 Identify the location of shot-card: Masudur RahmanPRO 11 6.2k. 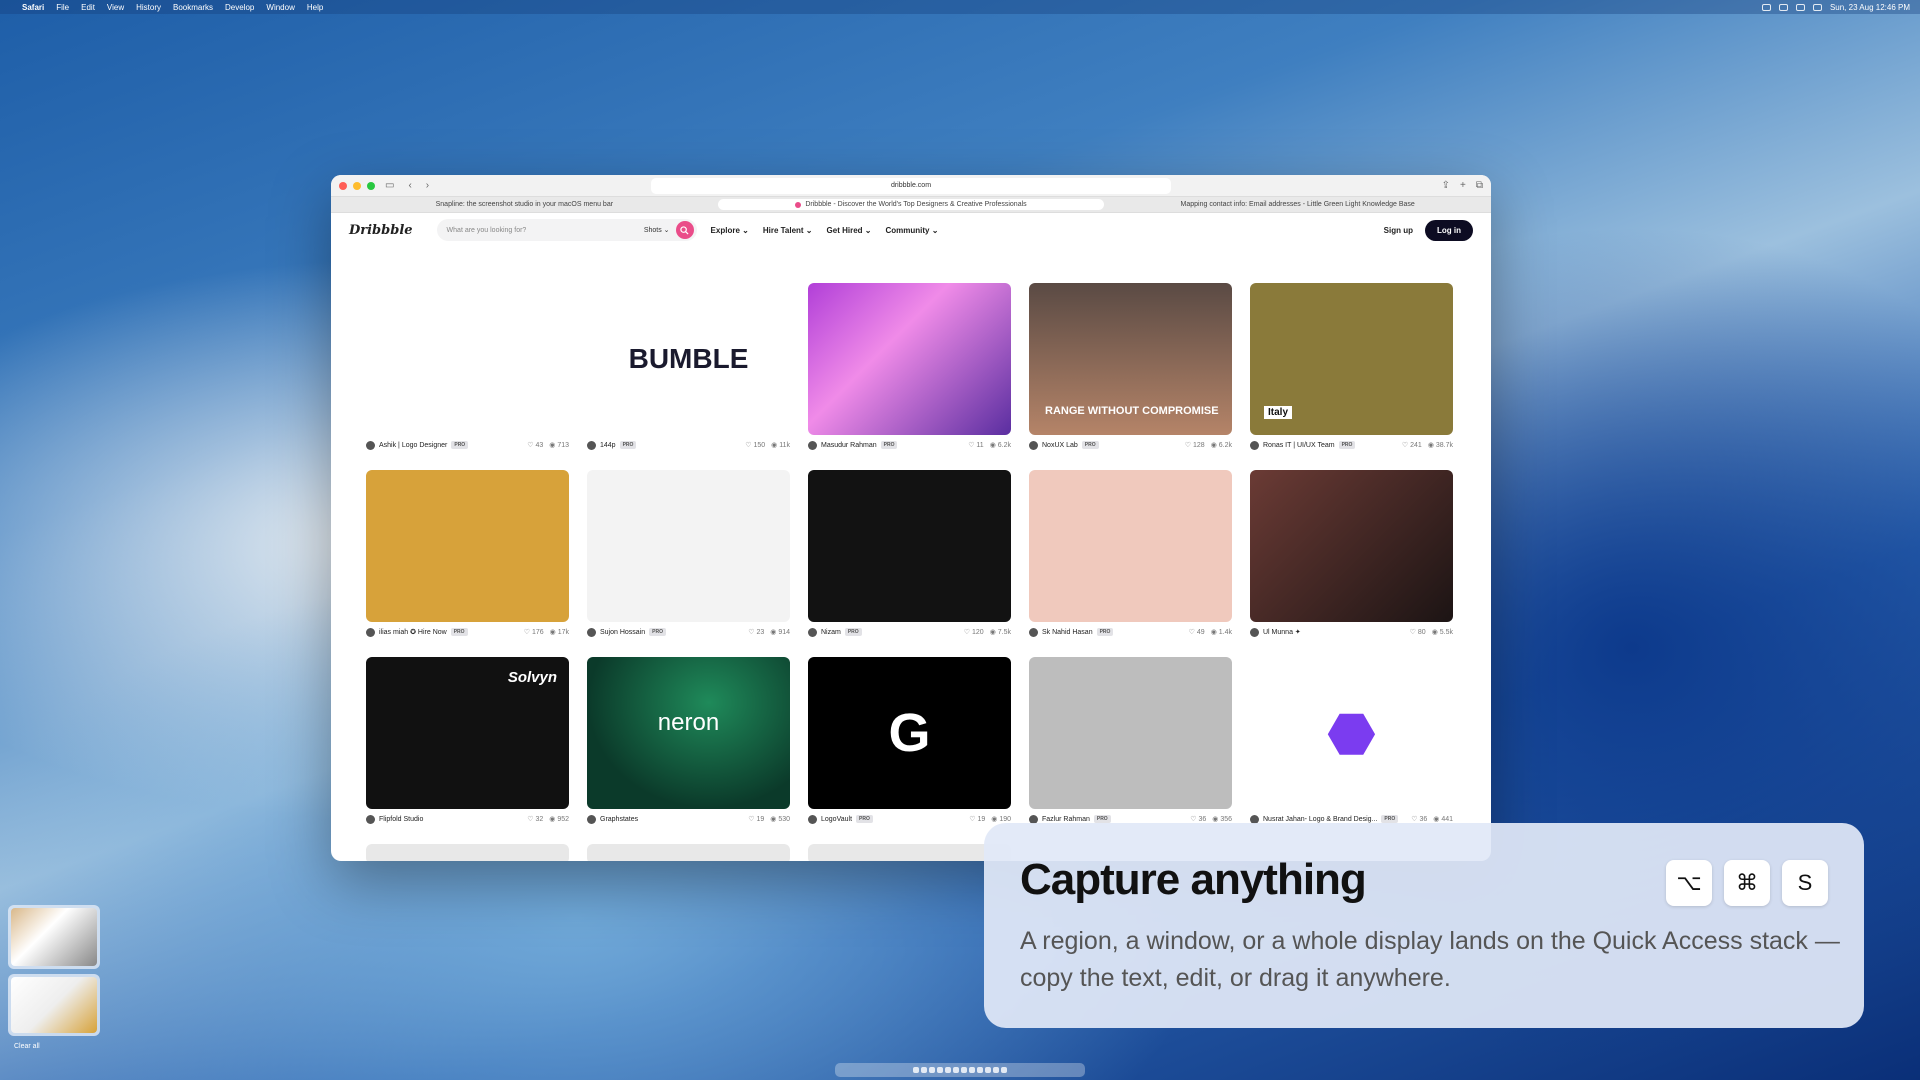
(909, 366).